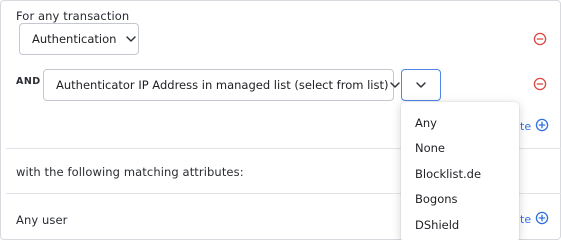 The image size is (561, 240). Describe the element at coordinates (460, 149) in the screenshot. I see `dropdown-option-none: None` at that location.